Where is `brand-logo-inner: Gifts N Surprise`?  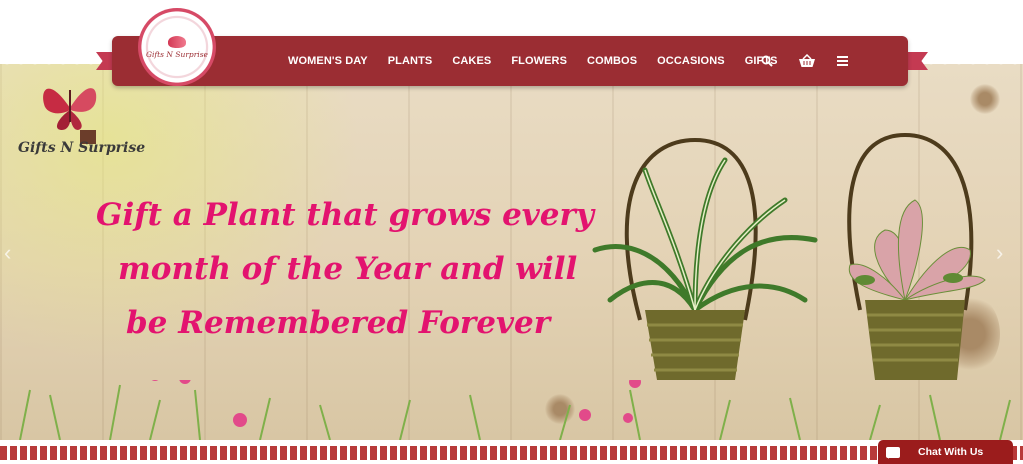 brand-logo-inner: Gifts N Surprise is located at coordinates (177, 47).